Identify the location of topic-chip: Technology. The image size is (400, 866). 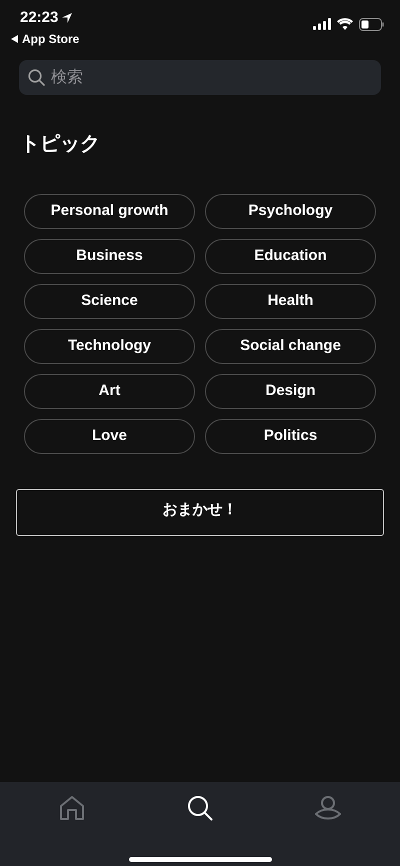
(109, 346).